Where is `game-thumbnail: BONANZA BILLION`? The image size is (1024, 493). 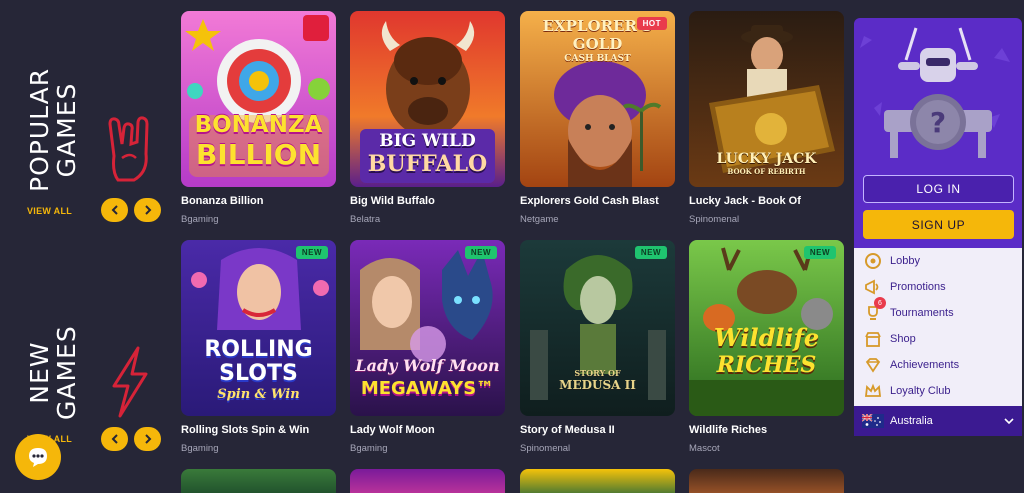 game-thumbnail: BONANZA BILLION is located at coordinates (258, 99).